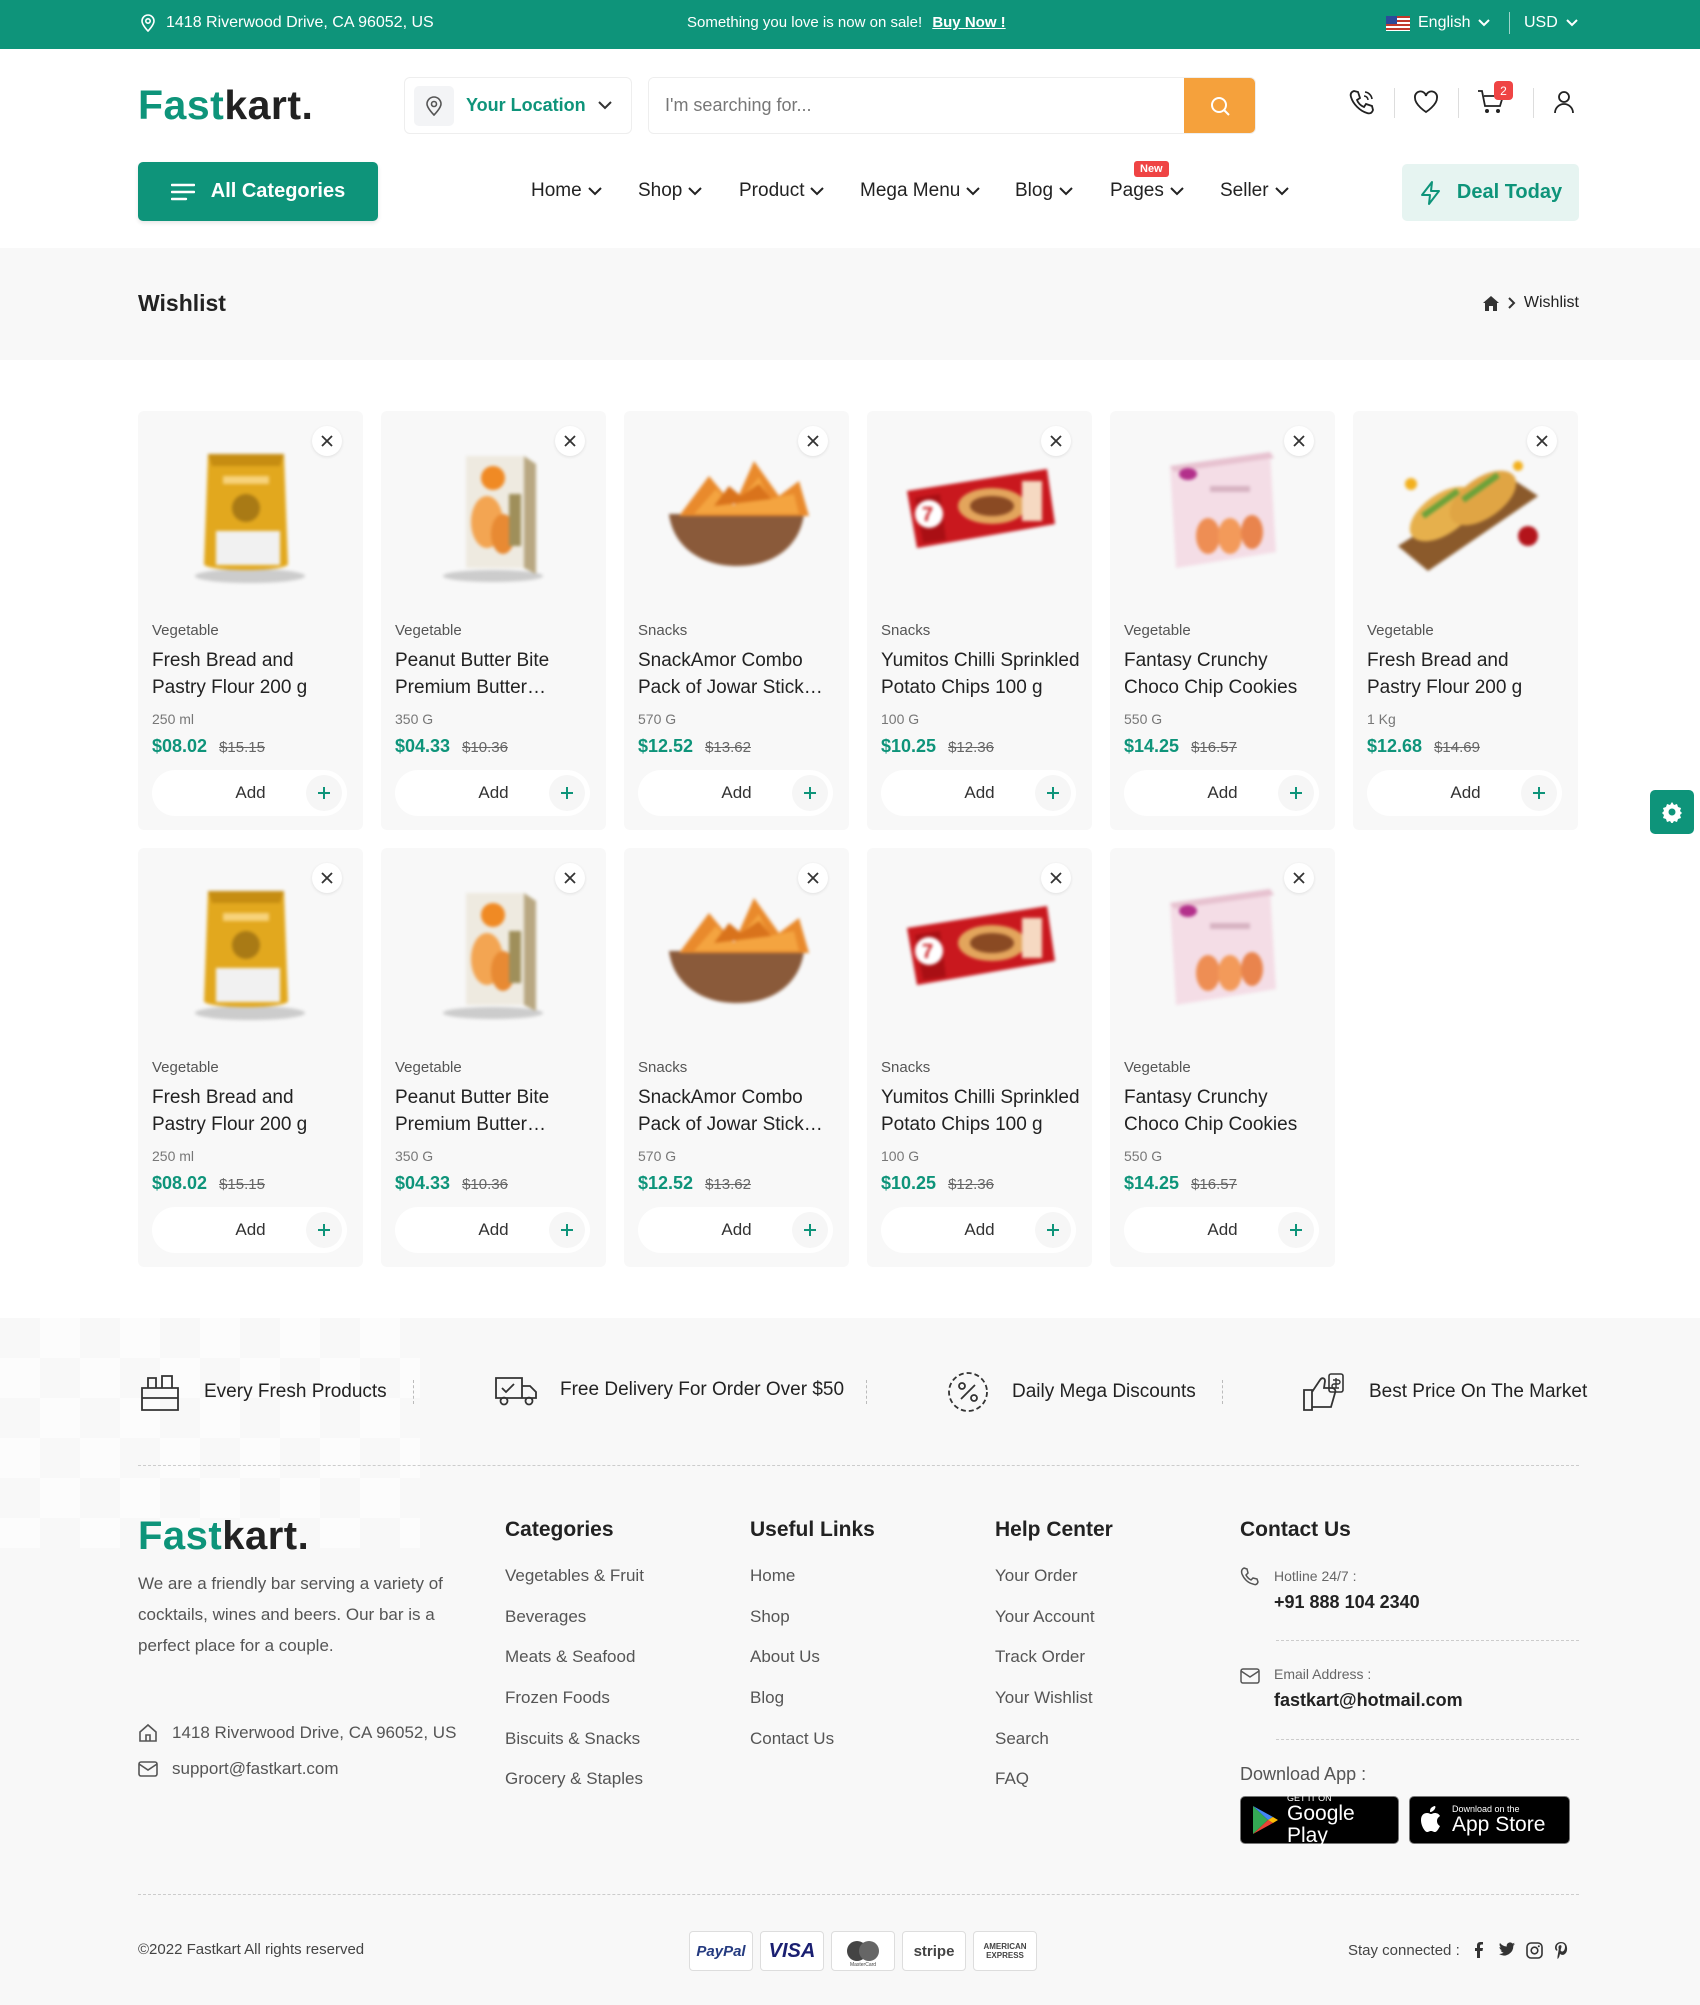 The height and width of the screenshot is (2005, 1700). I want to click on settings-button, so click(1672, 812).